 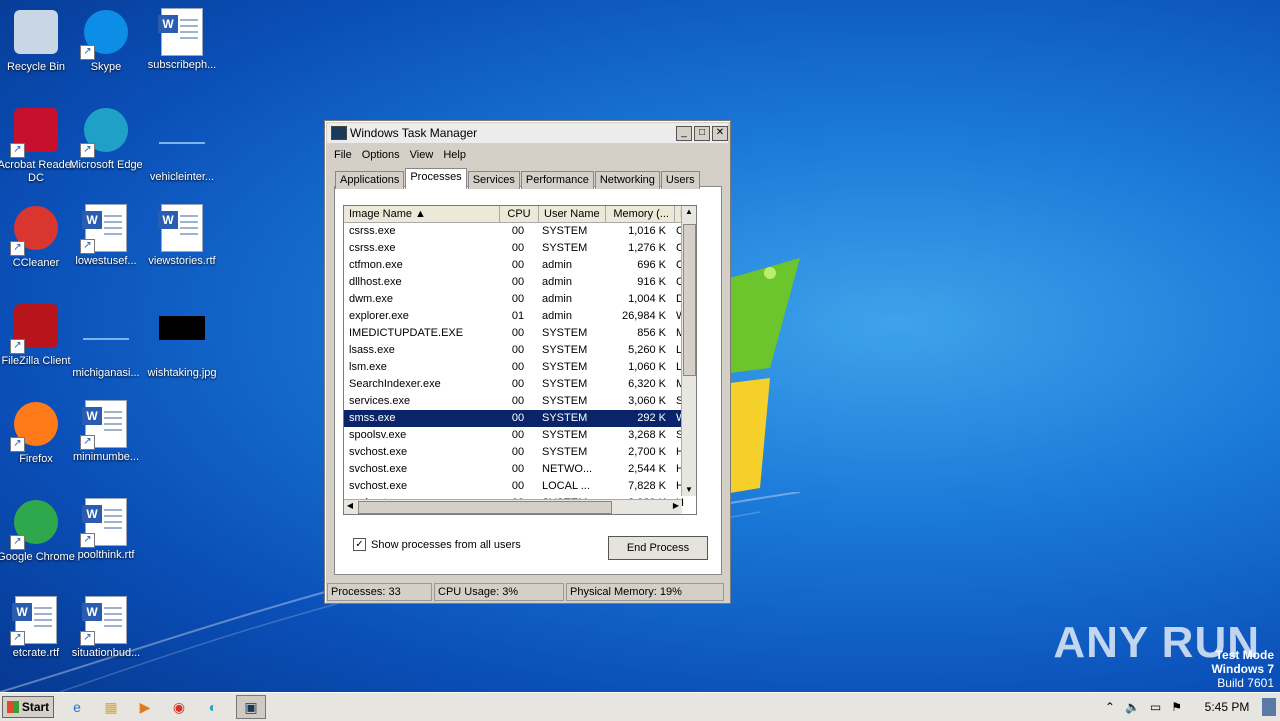 I want to click on desktop-icon: ↗ CCleaner, so click(x=38, y=237).